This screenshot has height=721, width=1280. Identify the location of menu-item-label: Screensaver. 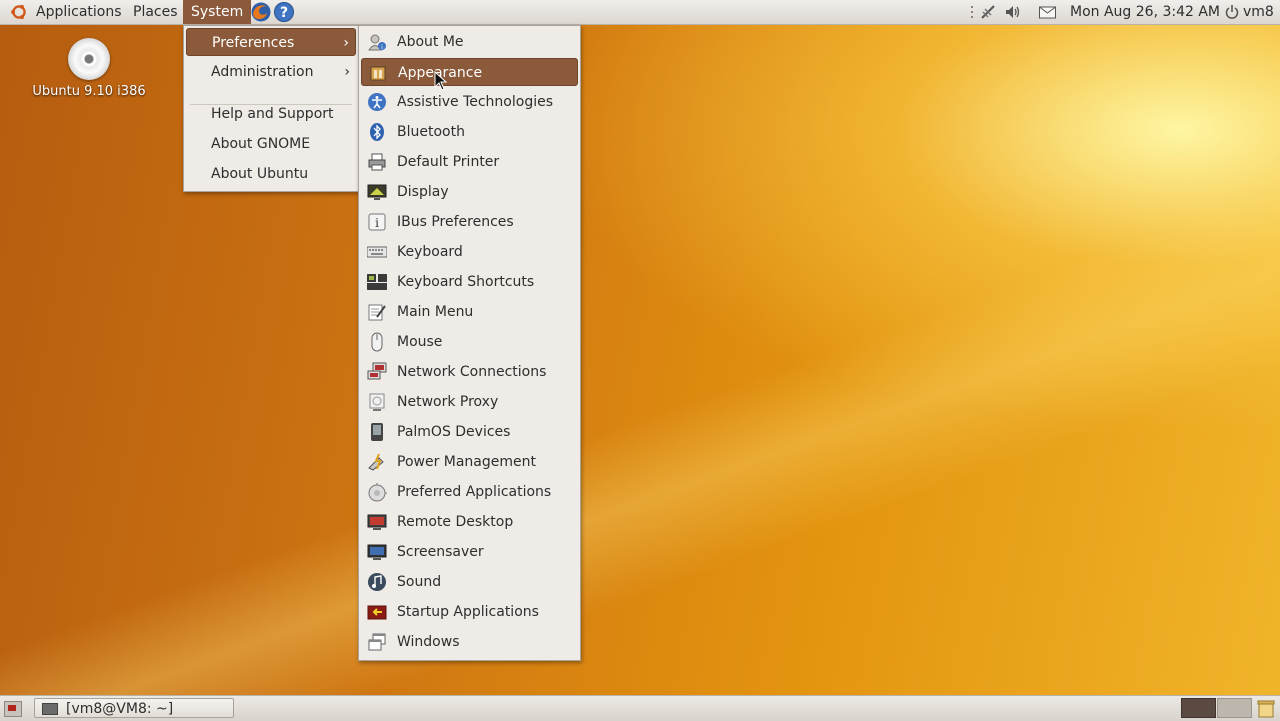
(440, 552).